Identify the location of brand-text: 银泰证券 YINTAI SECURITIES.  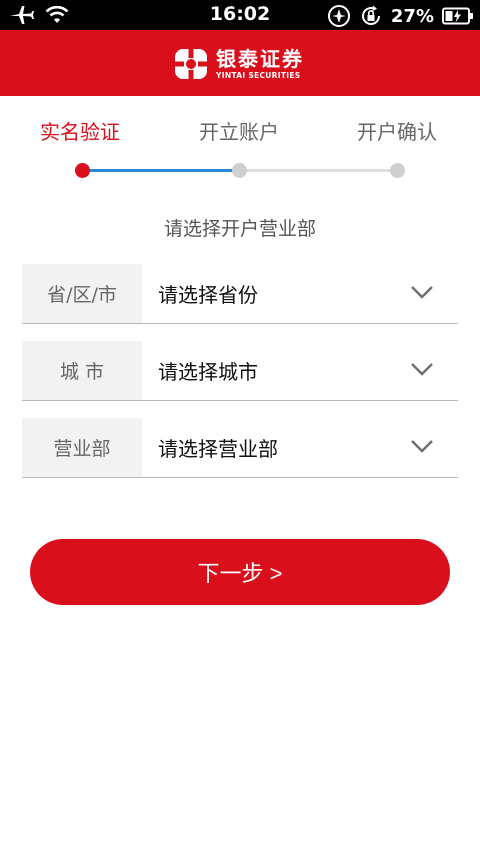
(260, 64).